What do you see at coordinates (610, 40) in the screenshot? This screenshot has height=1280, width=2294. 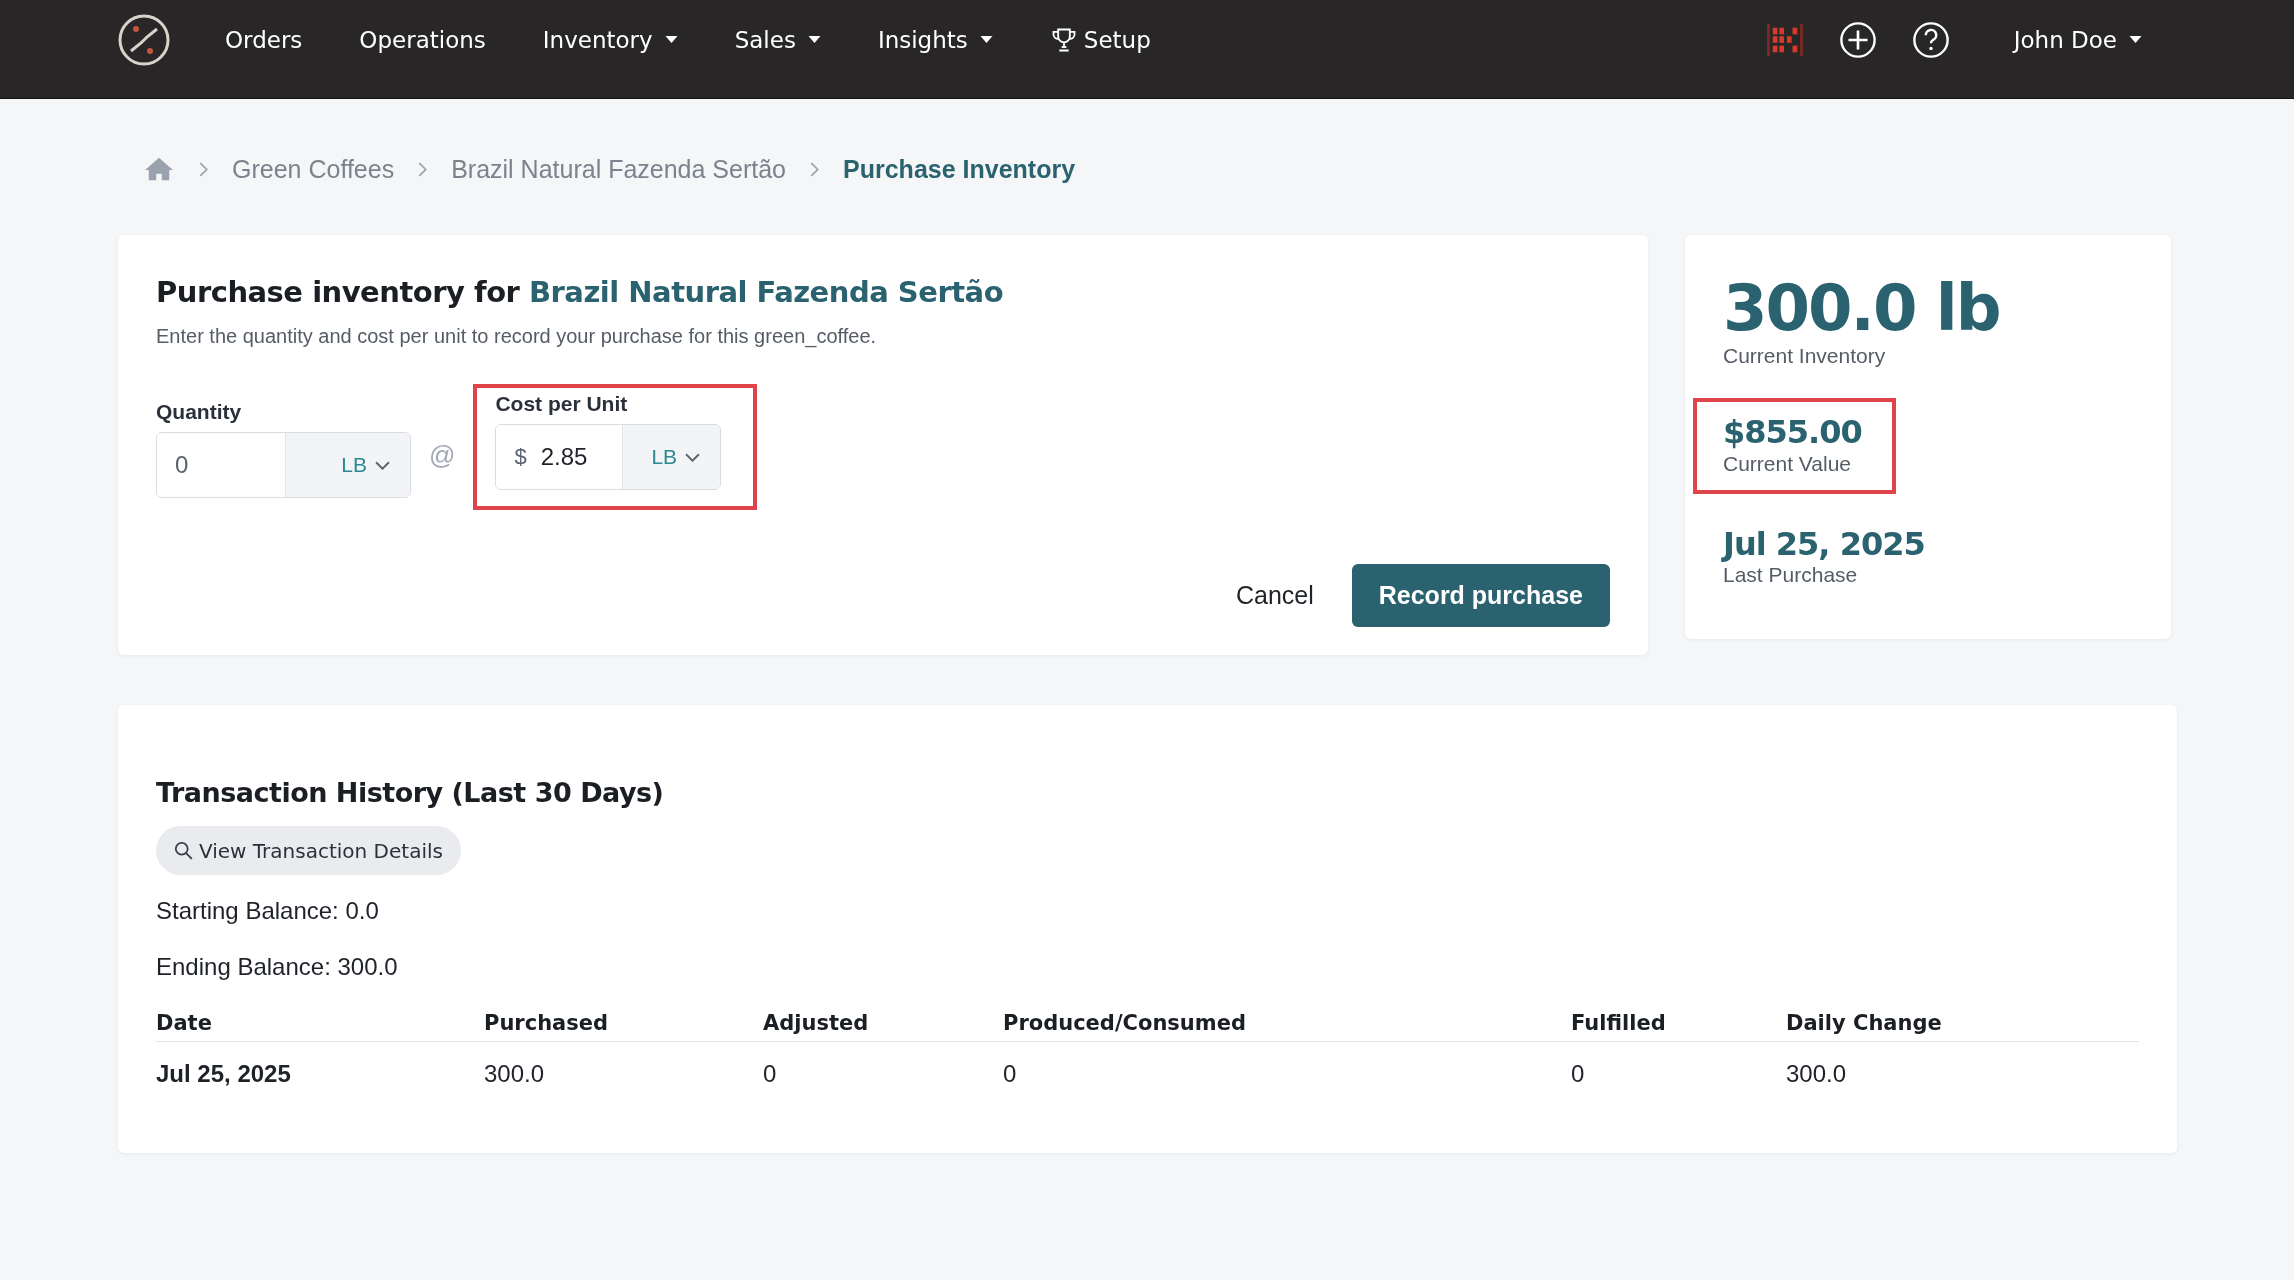 I see `nav-link: Inventory` at bounding box center [610, 40].